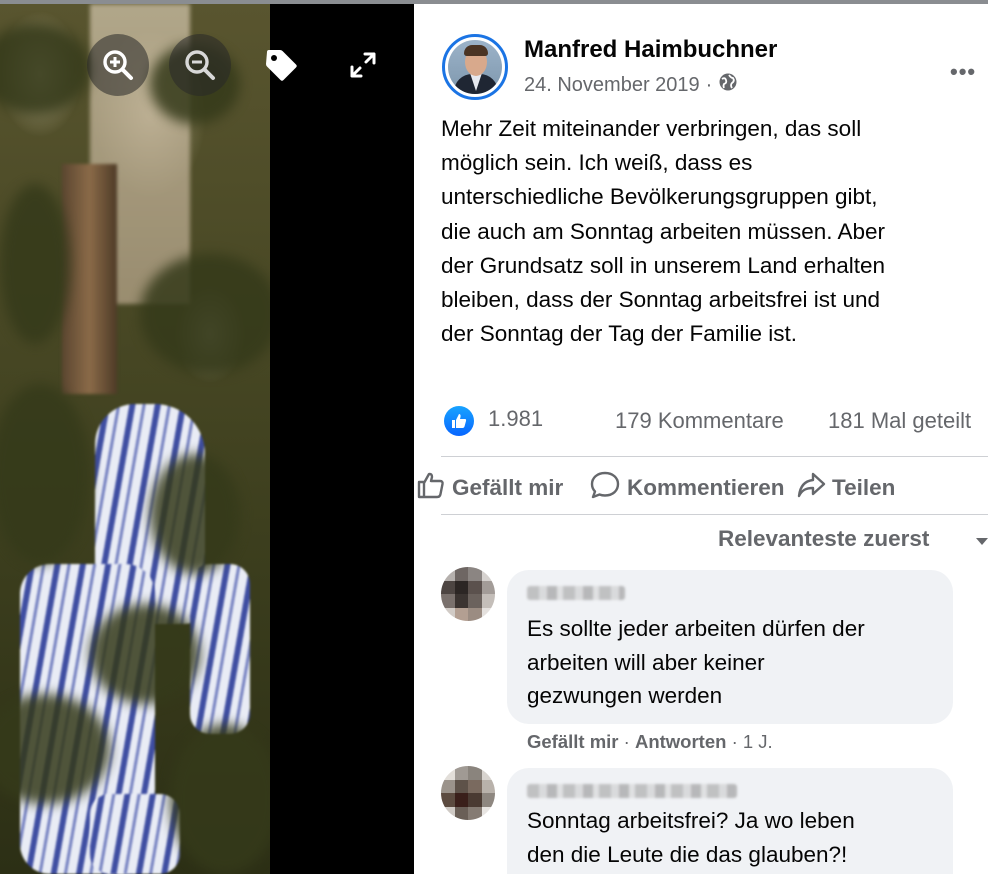  Describe the element at coordinates (475, 67) in the screenshot. I see `author-avatar` at that location.